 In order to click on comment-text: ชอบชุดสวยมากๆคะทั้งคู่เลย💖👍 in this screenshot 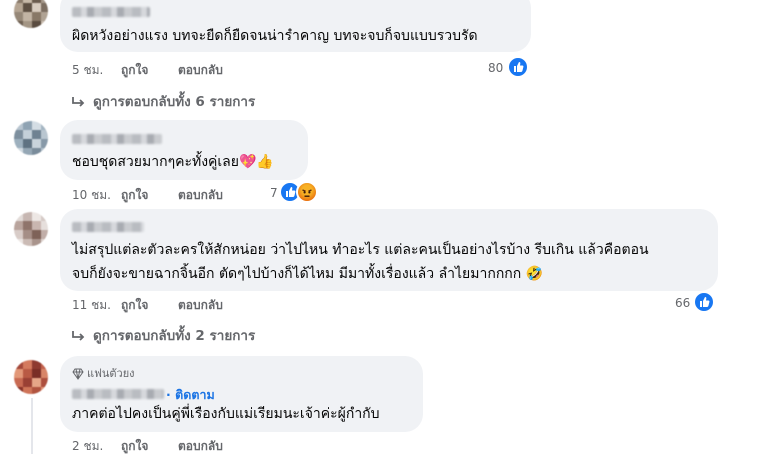, I will do `click(173, 162)`.